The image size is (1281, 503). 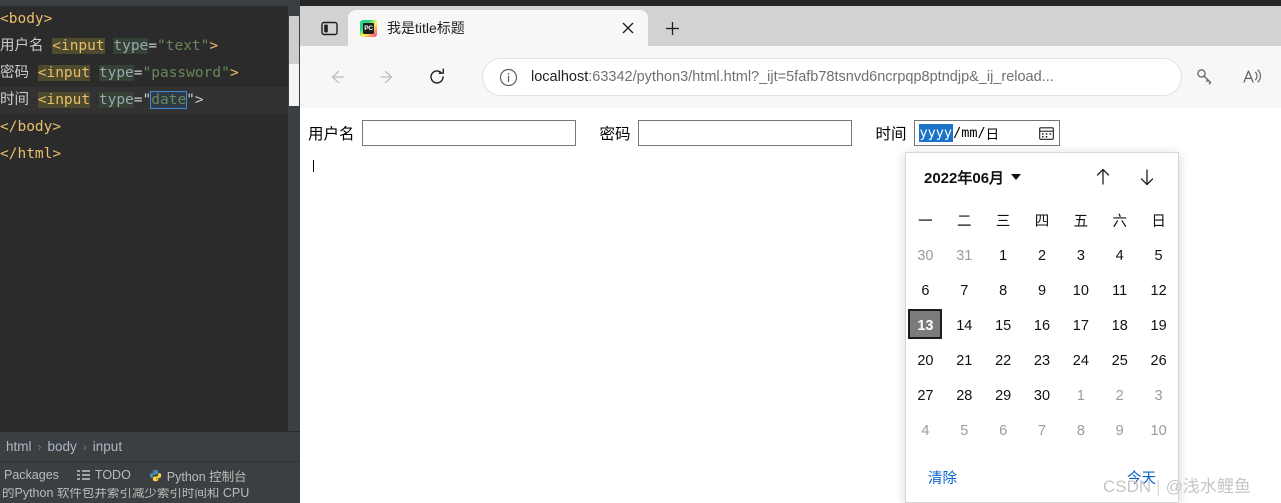 What do you see at coordinates (206, 476) in the screenshot?
I see `tool-window-label: Python 控制台` at bounding box center [206, 476].